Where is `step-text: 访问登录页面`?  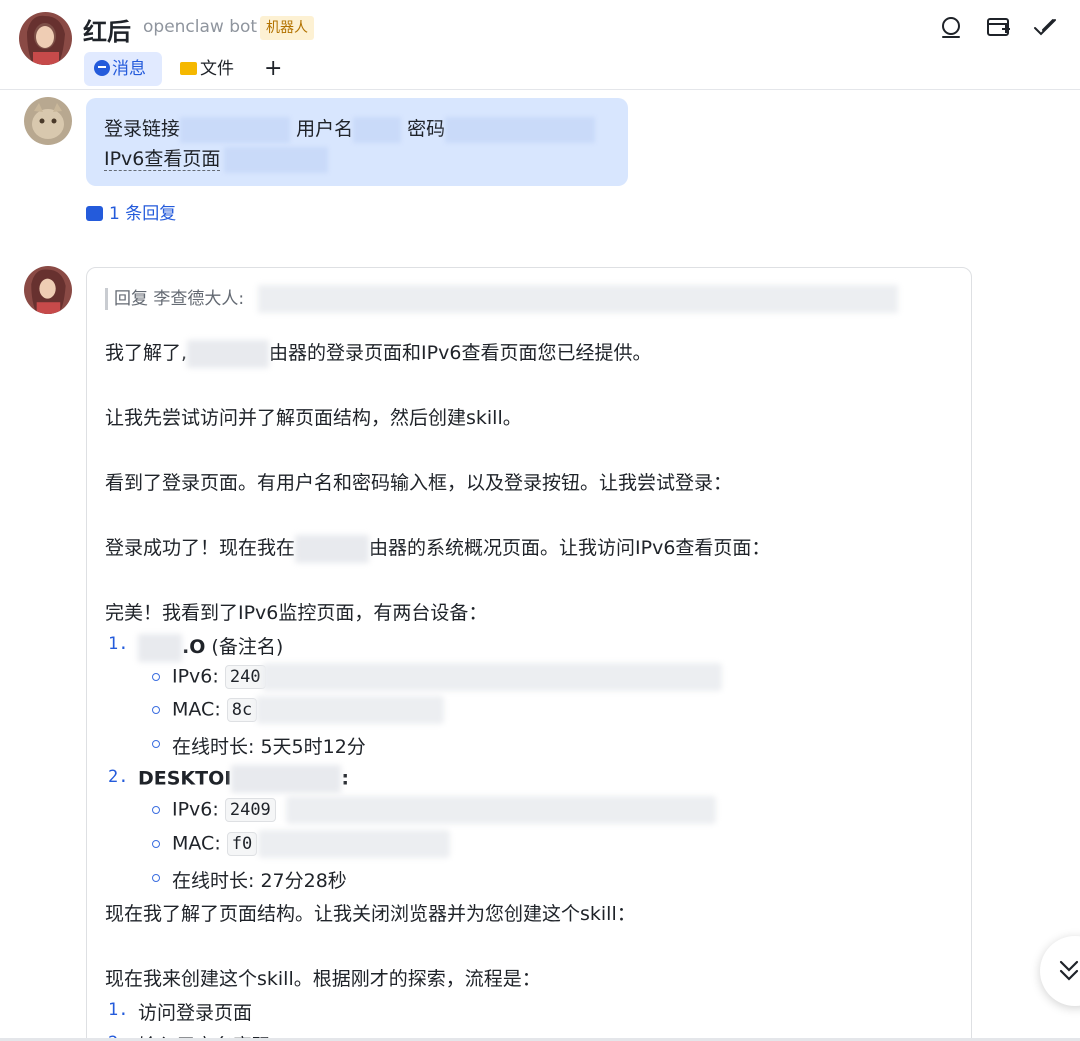
step-text: 访问登录页面 is located at coordinates (195, 1013).